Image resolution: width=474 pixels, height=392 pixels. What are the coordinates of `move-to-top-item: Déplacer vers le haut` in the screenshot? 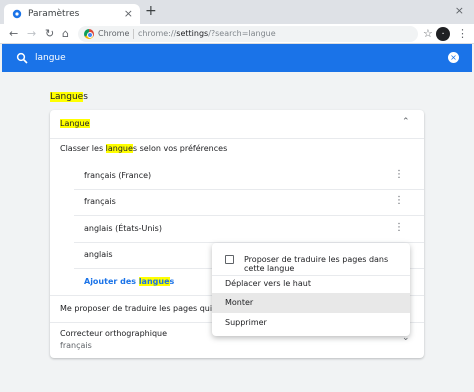 It's located at (268, 283).